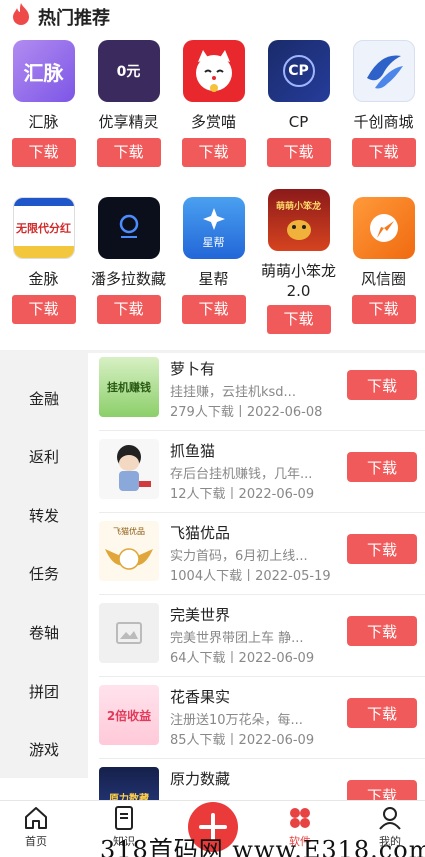 The image size is (425, 857). Describe the element at coordinates (242, 740) in the screenshot. I see `list-item-meta: 85人下载丨2022-06-09` at that location.